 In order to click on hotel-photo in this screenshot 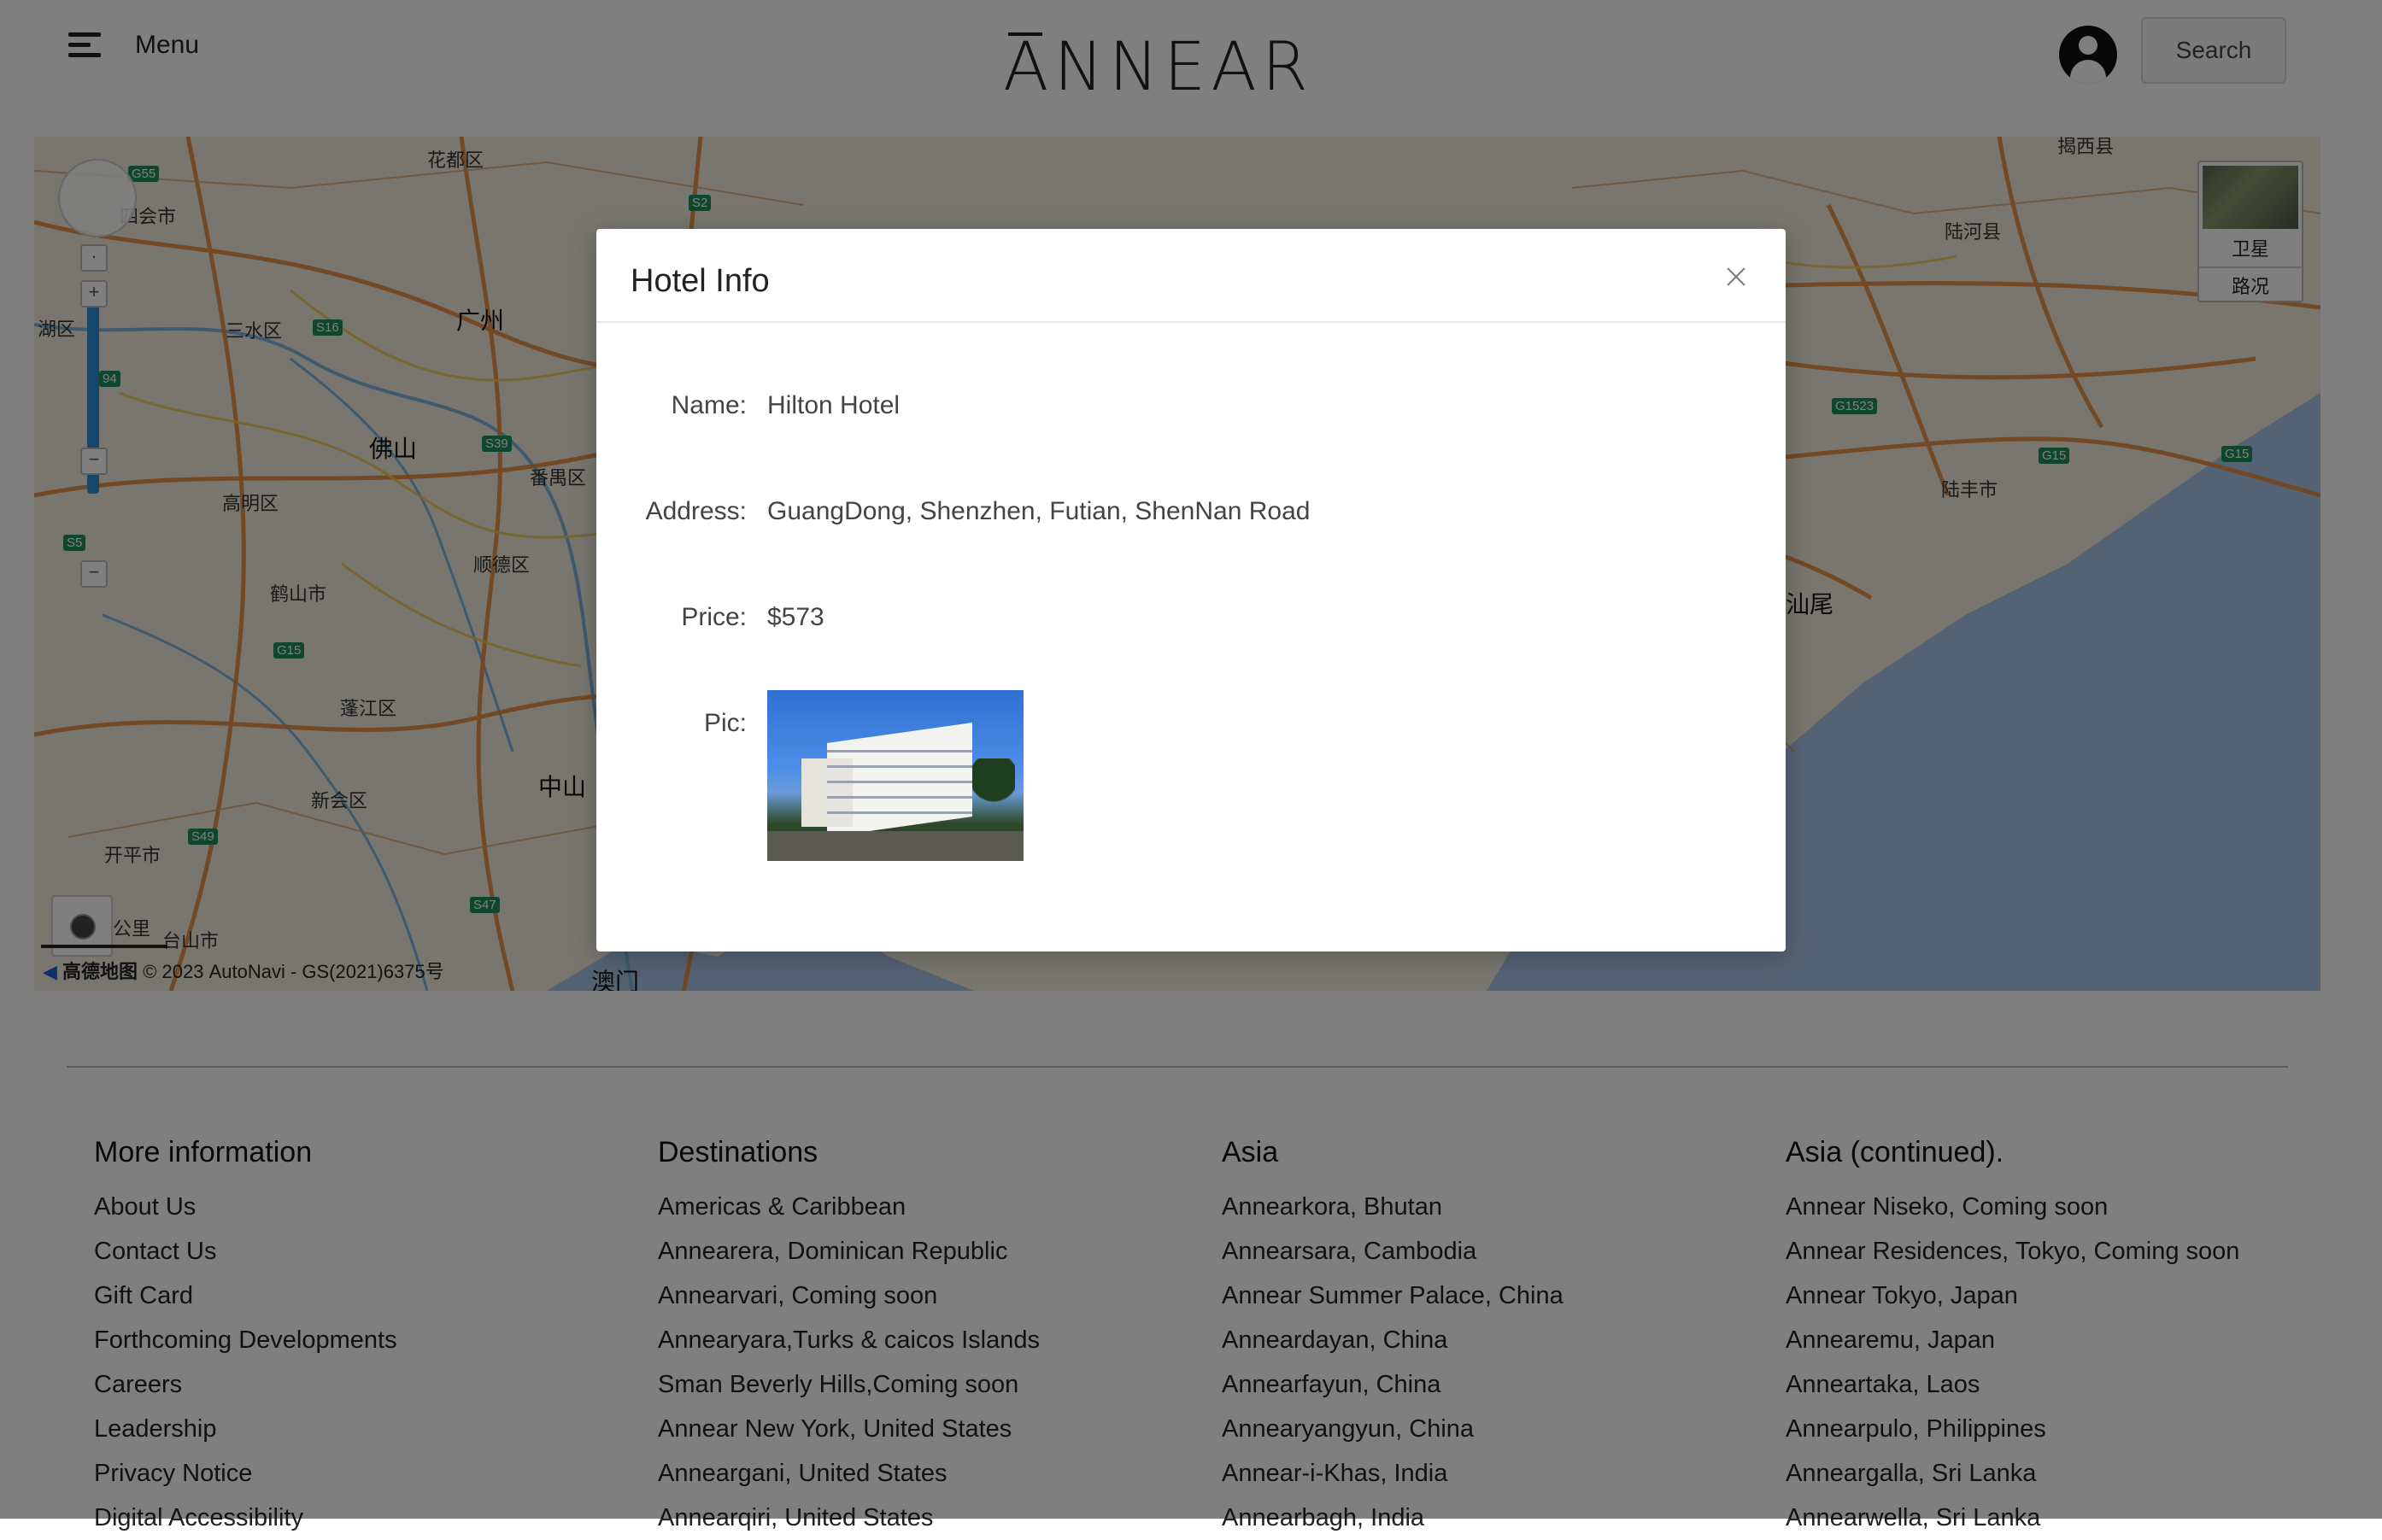, I will do `click(895, 775)`.